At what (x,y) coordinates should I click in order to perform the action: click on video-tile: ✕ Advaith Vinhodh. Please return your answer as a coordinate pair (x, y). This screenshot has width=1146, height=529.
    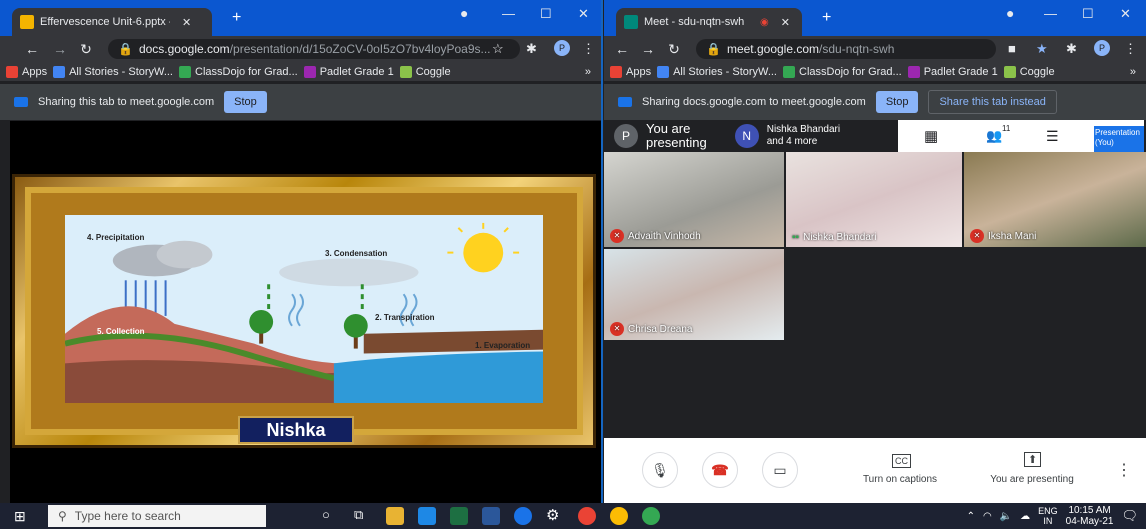
    Looking at the image, I should click on (694, 199).